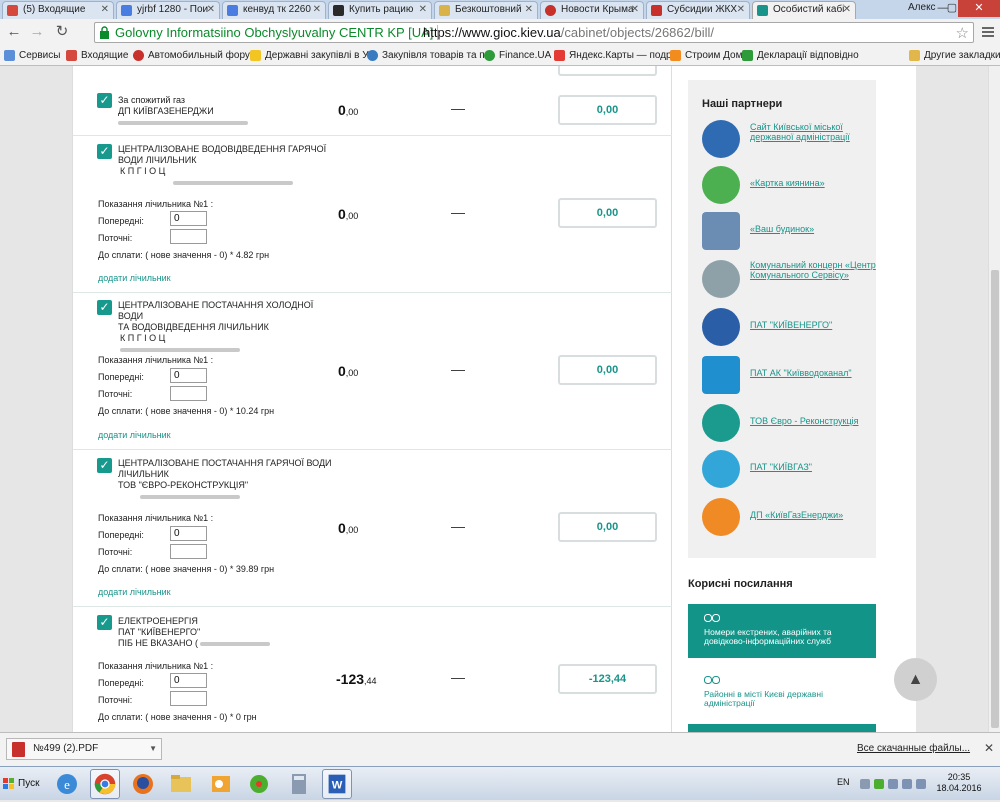 This screenshot has height=802, width=1000. I want to click on bookmark-yandex-maps: Яндекс.Карты — подр, so click(613, 55).